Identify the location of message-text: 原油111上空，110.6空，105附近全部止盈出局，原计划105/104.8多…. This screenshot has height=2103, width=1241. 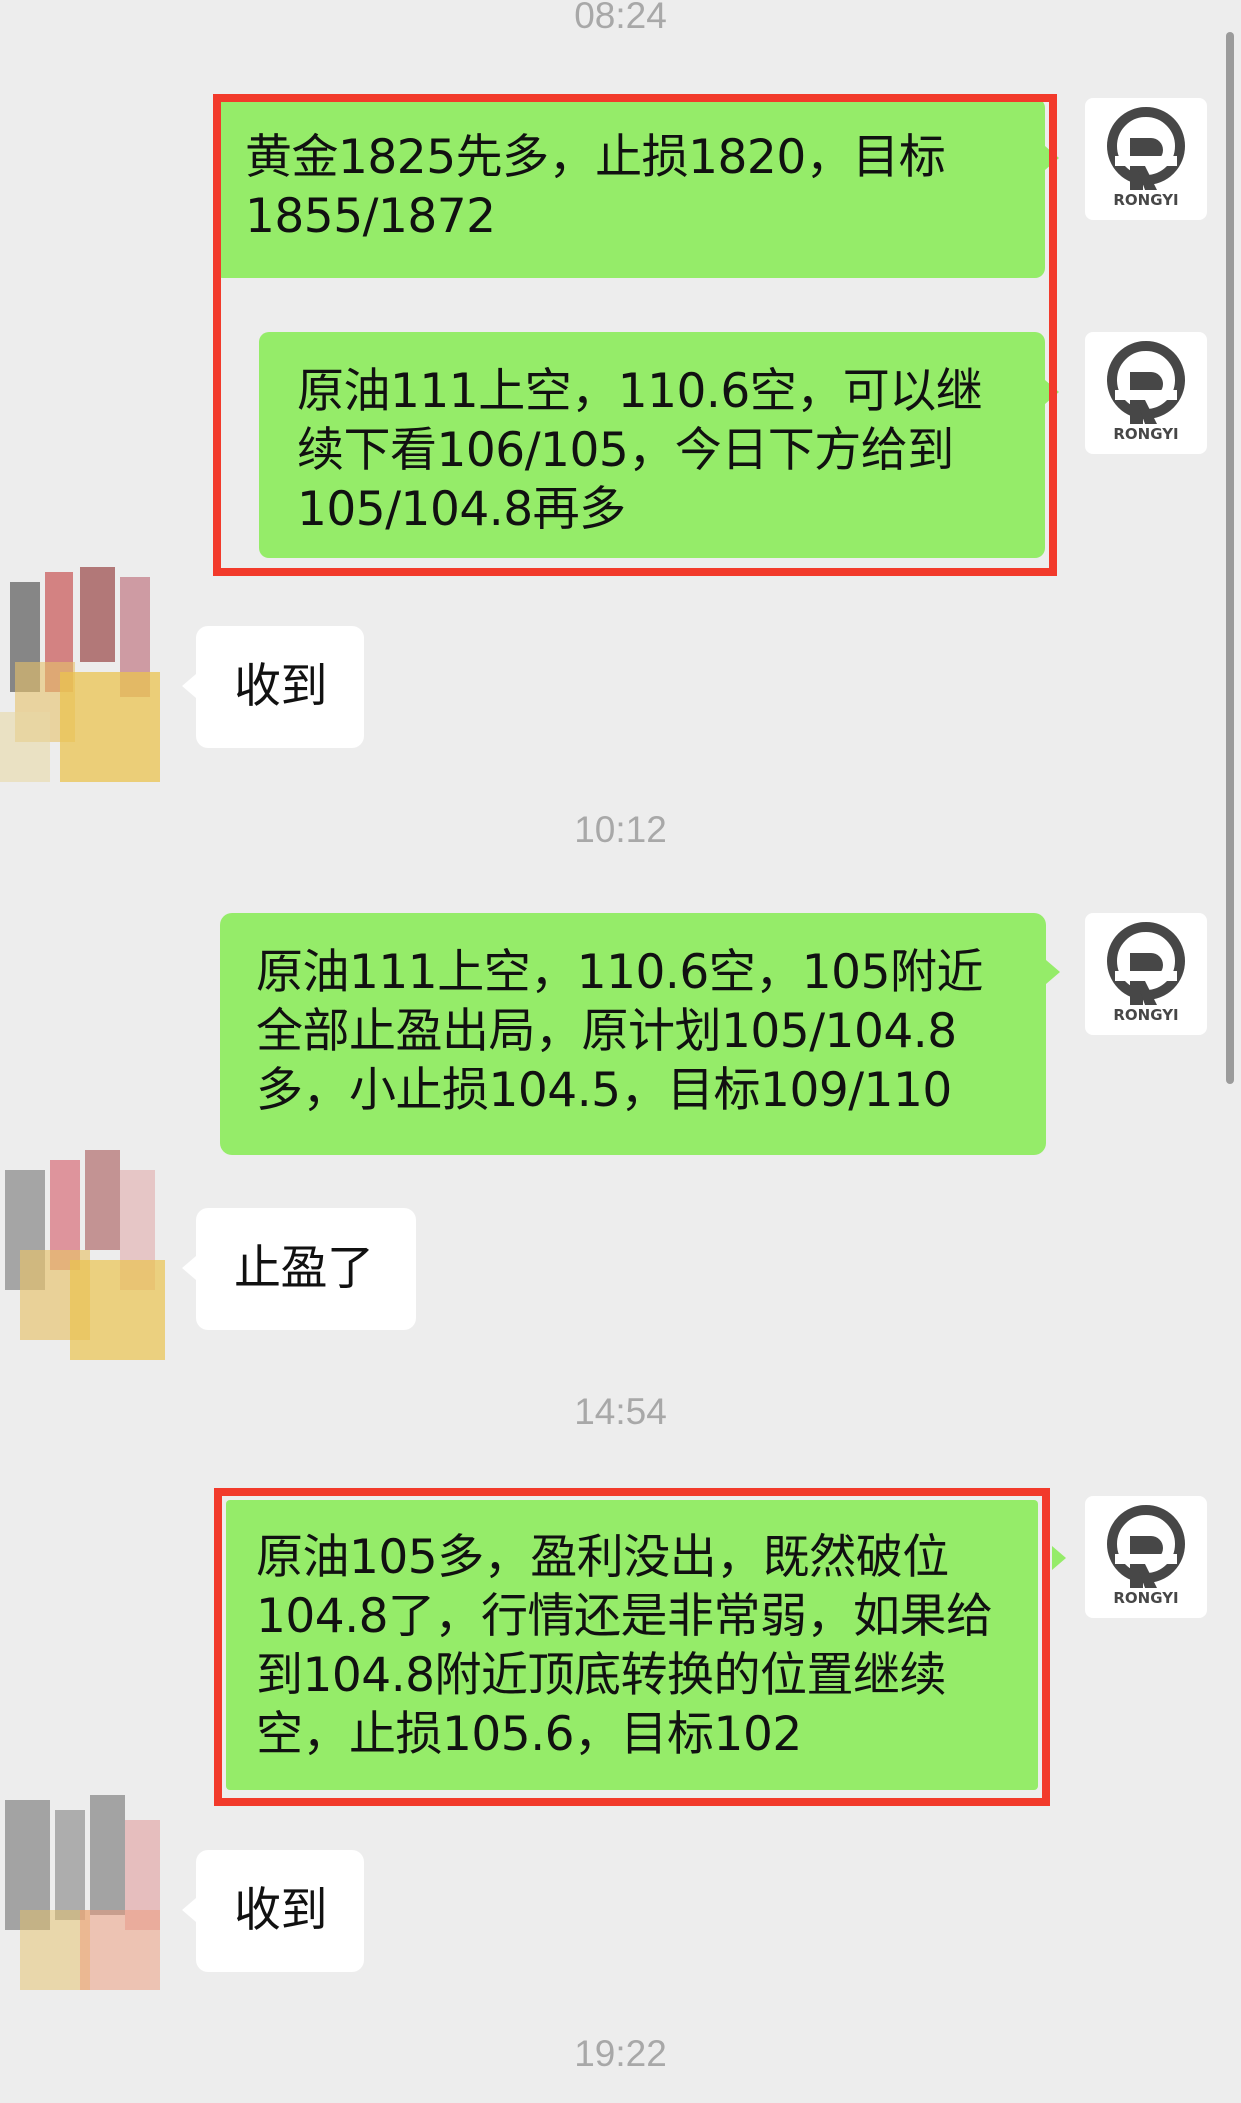
(619, 1031).